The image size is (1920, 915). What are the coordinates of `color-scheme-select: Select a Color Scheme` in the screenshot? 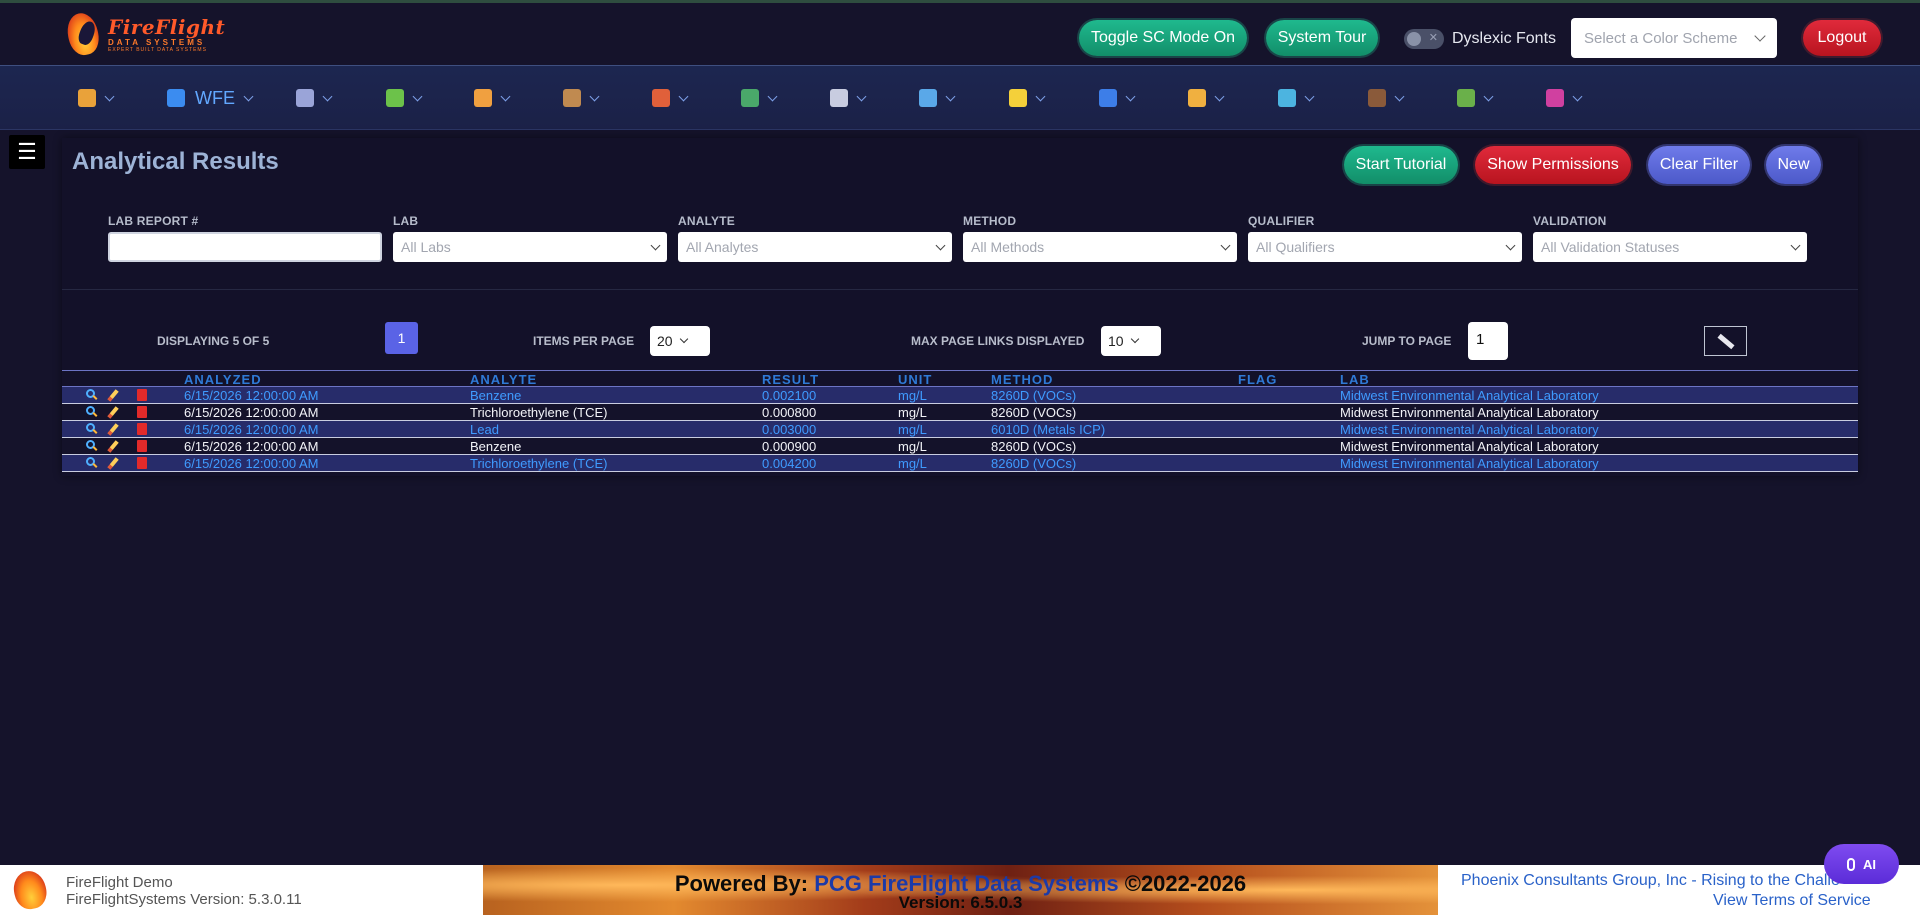 It's located at (1674, 38).